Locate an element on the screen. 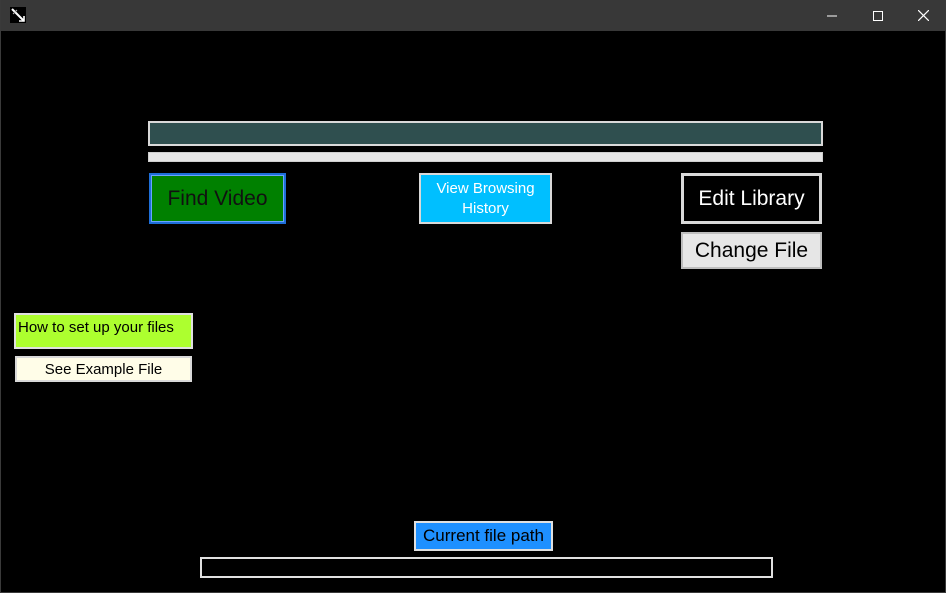 The image size is (946, 593). edit-library-button: Edit Library is located at coordinates (751, 198).